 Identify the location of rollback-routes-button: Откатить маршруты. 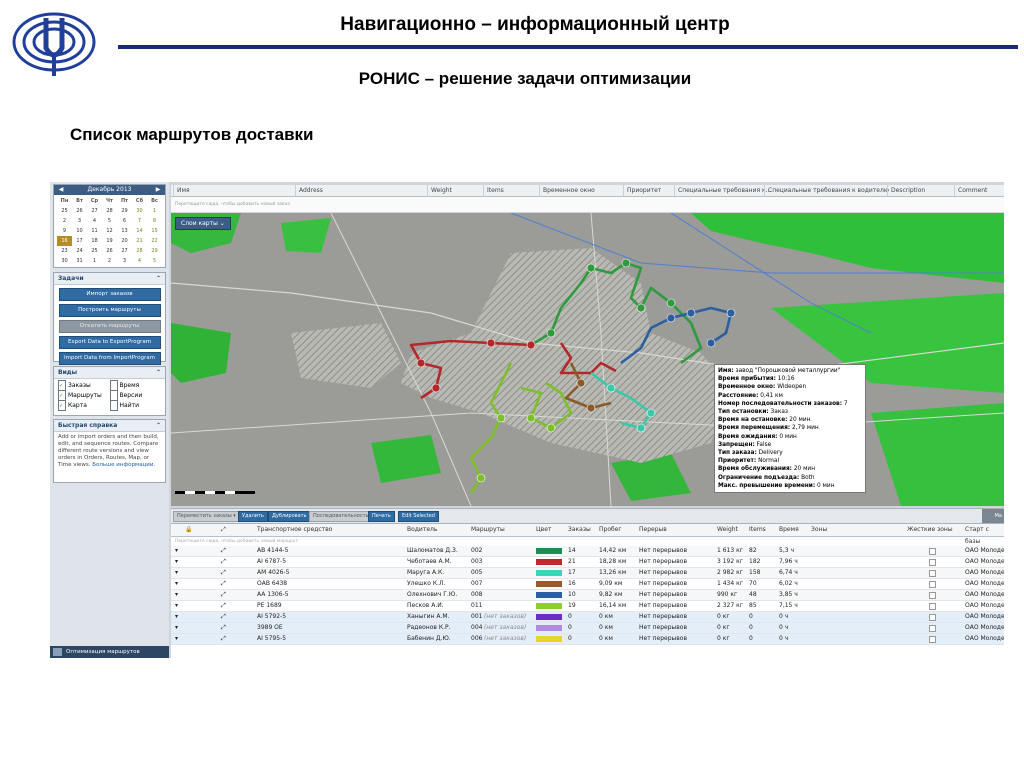
(109, 326).